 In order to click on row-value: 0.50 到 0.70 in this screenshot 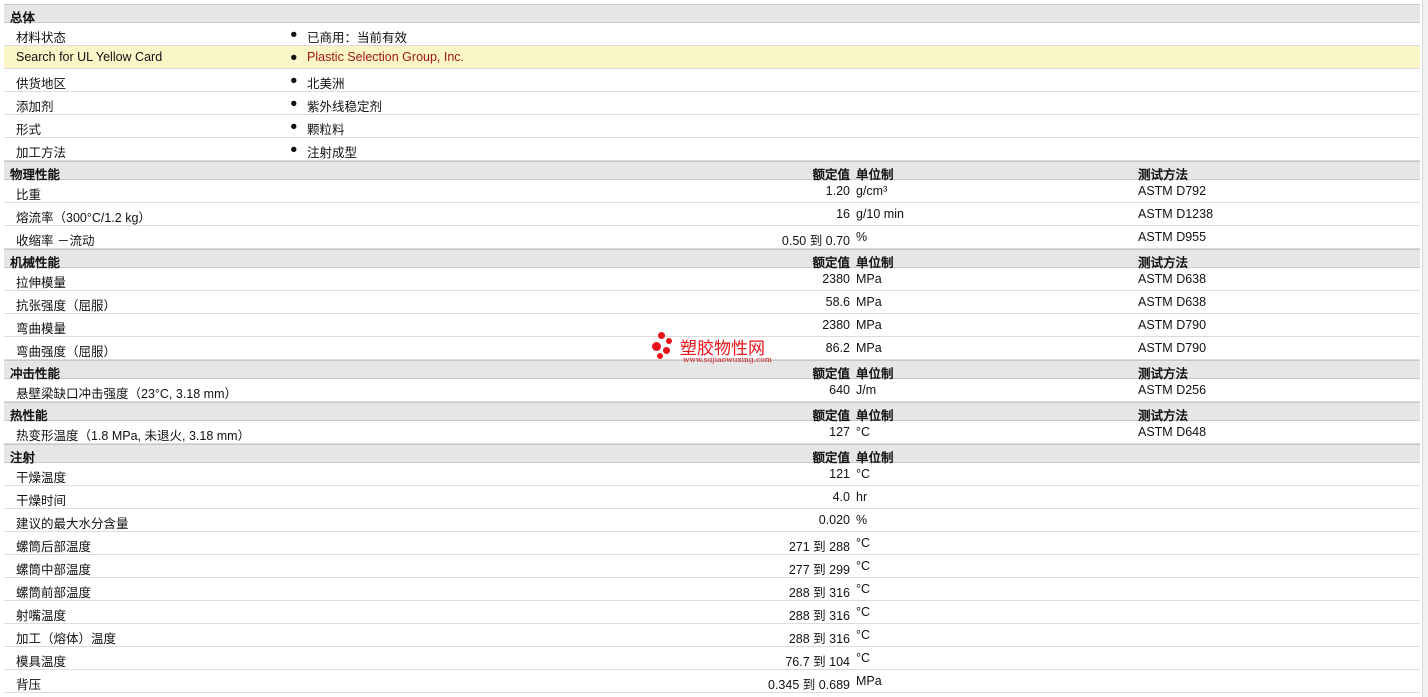, I will do `click(815, 241)`.